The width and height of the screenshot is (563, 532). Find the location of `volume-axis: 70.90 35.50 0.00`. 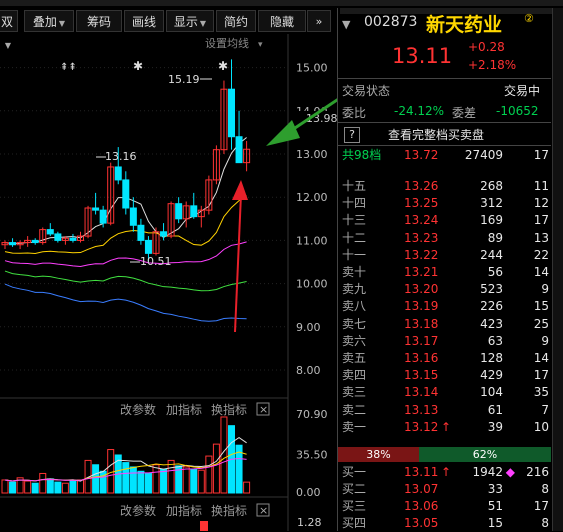

volume-axis: 70.90 35.50 0.00 is located at coordinates (312, 453).